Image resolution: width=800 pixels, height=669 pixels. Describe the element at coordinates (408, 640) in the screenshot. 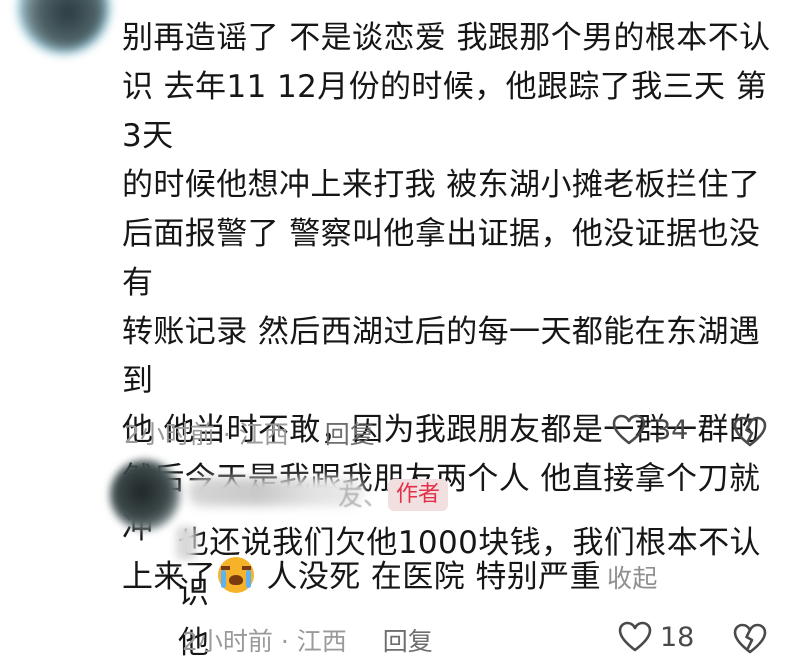

I see `reply-reply-button: 回复` at that location.